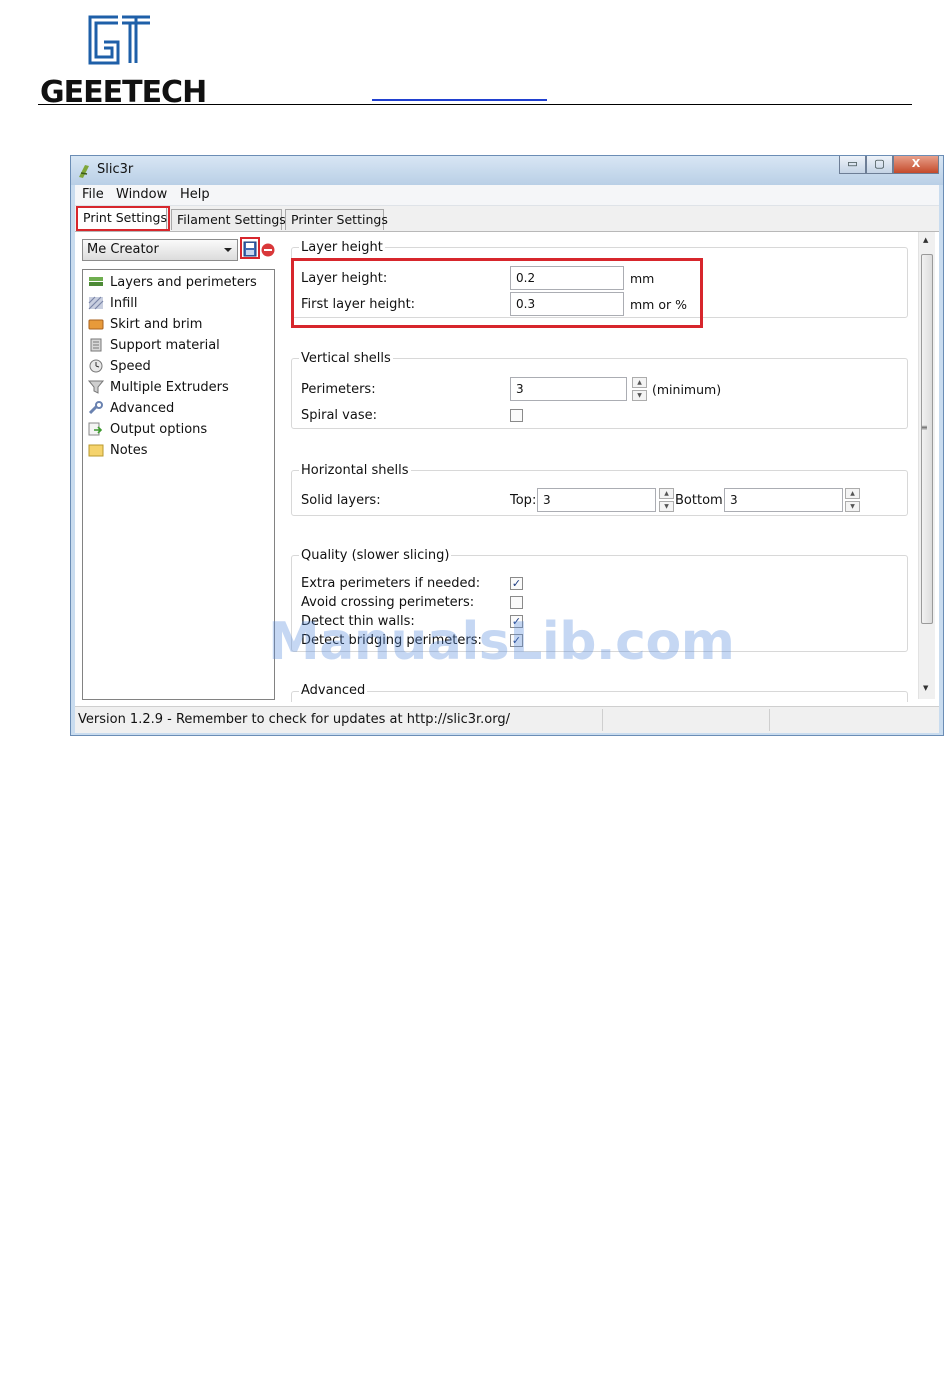 This screenshot has width=950, height=1397. What do you see at coordinates (701, 500) in the screenshot?
I see `bottom-layers-label: Bottom:` at bounding box center [701, 500].